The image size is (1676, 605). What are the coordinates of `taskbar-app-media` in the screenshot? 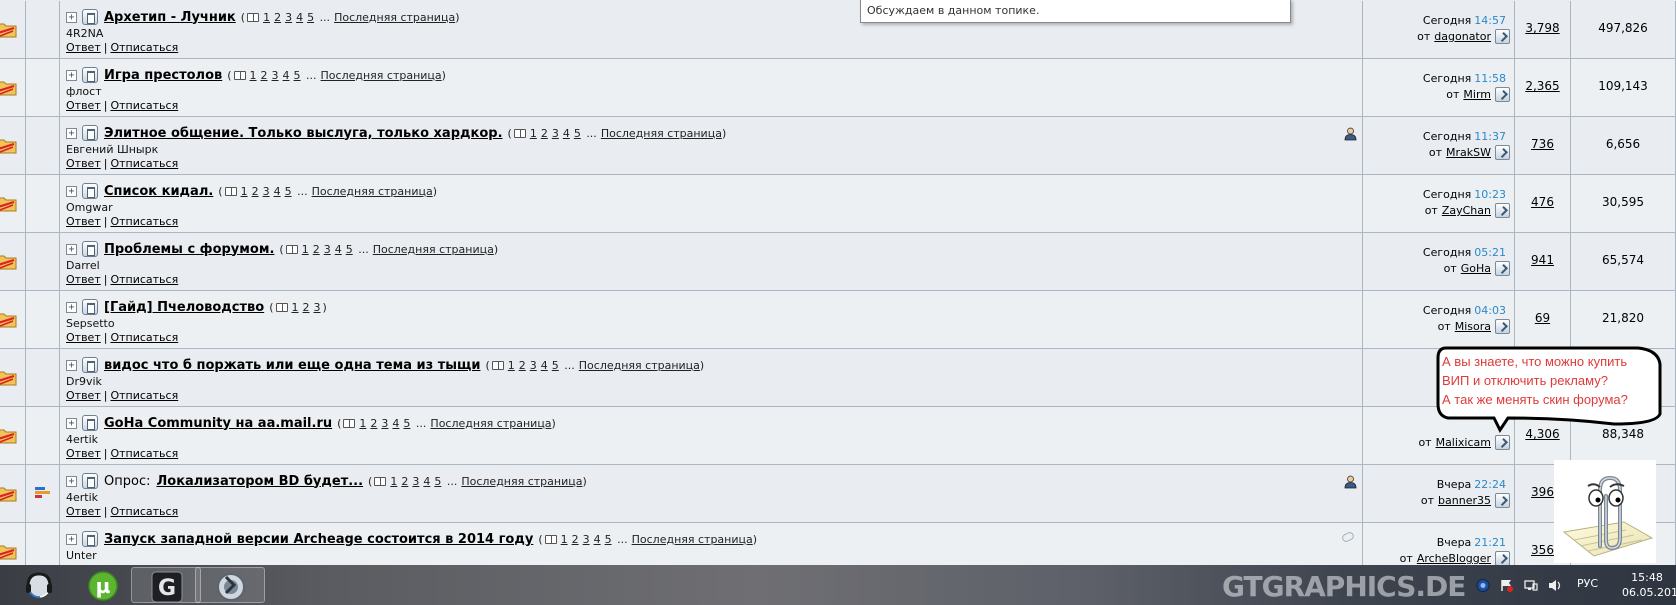 It's located at (230, 585).